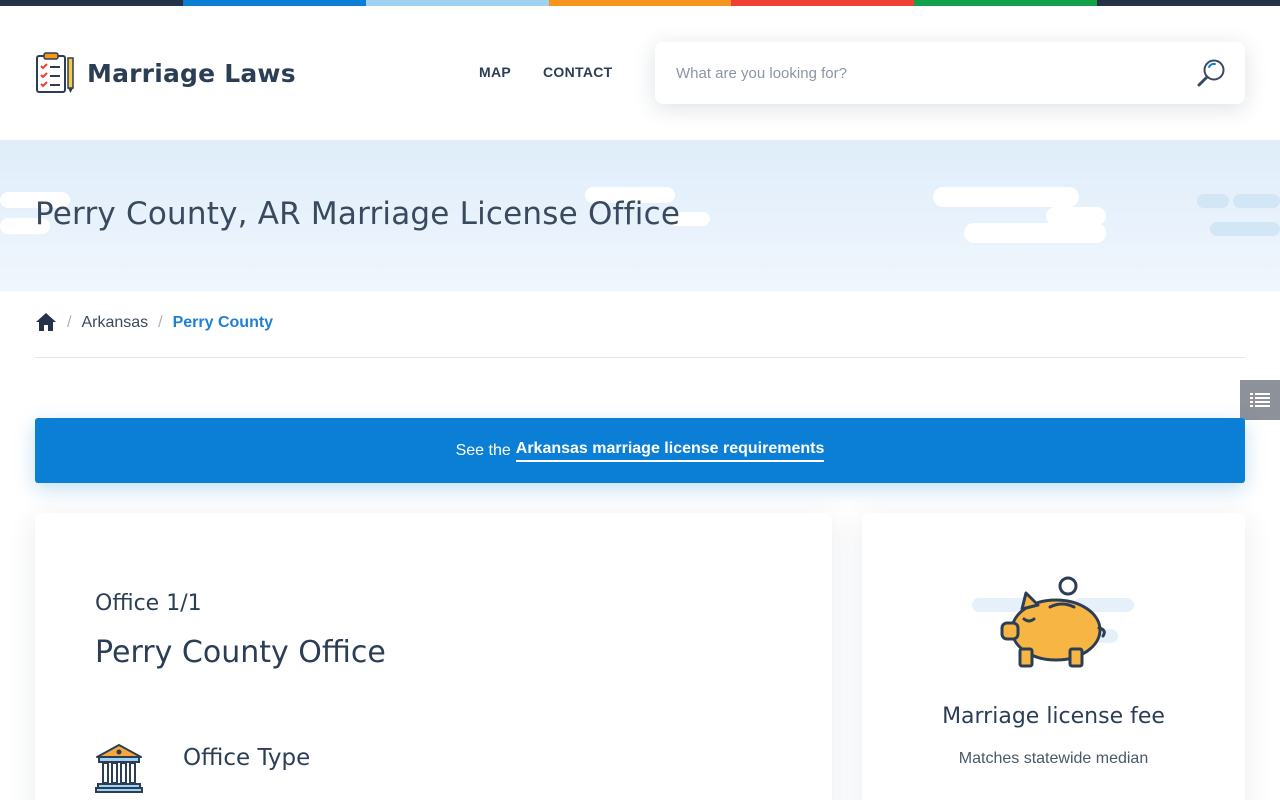 The height and width of the screenshot is (800, 1280). I want to click on fee-subtitle: Matches statewide median, so click(1053, 758).